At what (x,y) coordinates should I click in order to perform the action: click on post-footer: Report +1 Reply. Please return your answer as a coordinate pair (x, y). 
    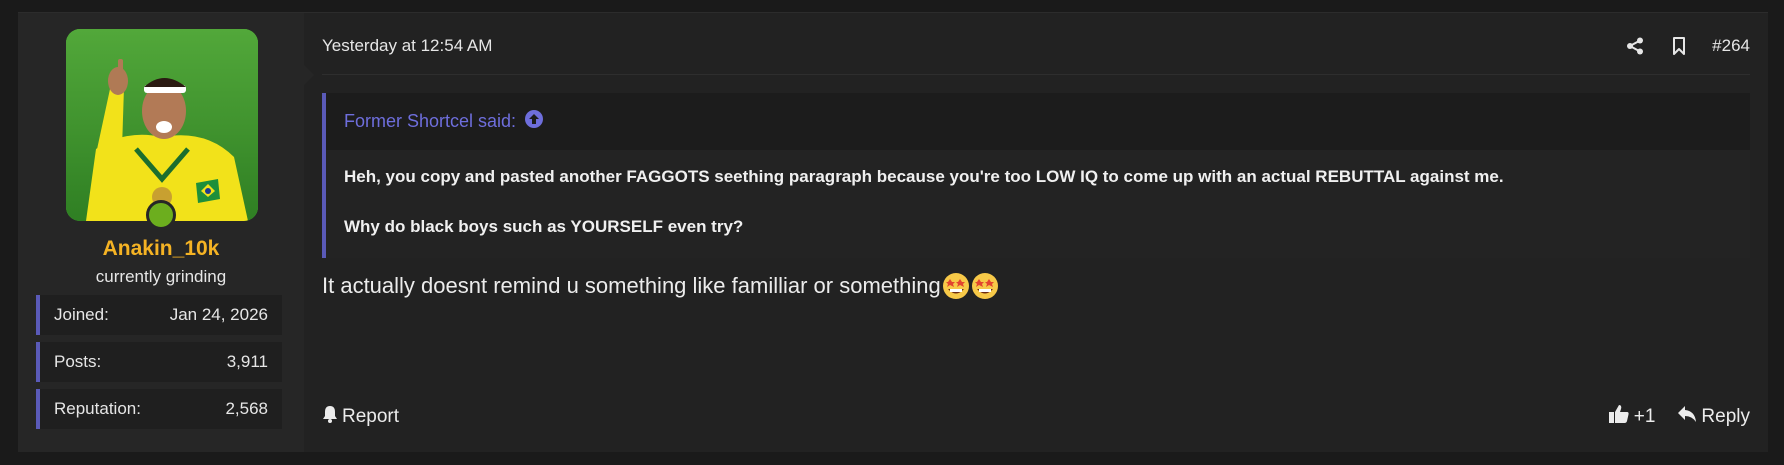
    Looking at the image, I should click on (1036, 417).